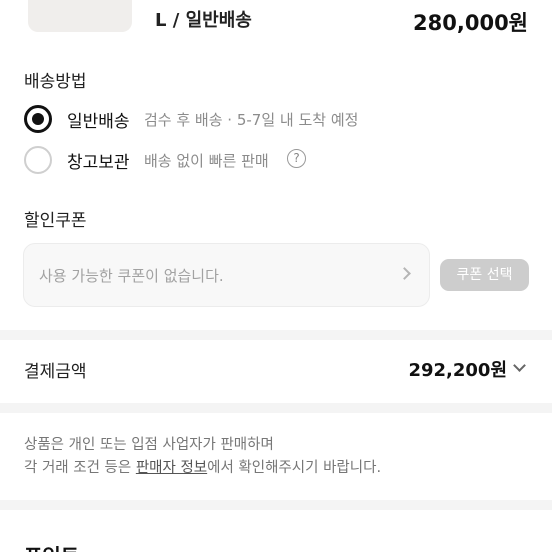 The height and width of the screenshot is (552, 552). What do you see at coordinates (80, 468) in the screenshot?
I see `seller-notice-prefix: 각 거래 조건 등은` at bounding box center [80, 468].